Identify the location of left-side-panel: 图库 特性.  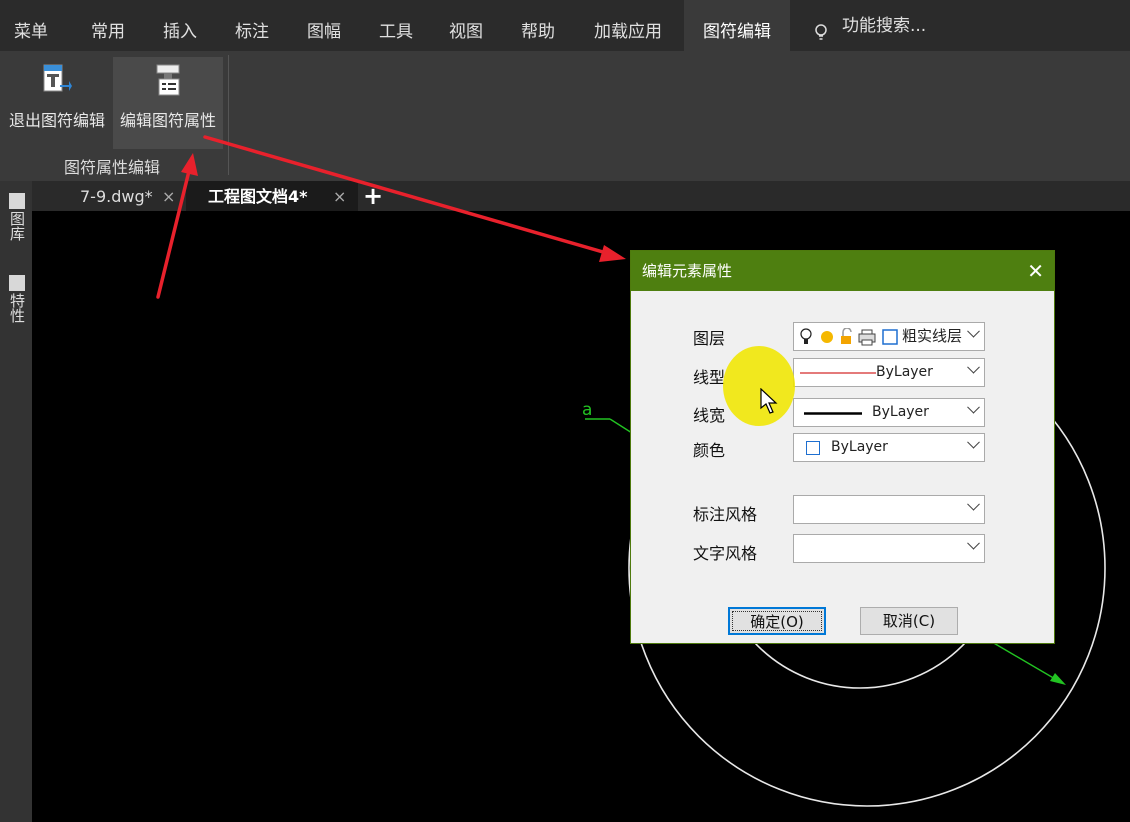
(16, 501).